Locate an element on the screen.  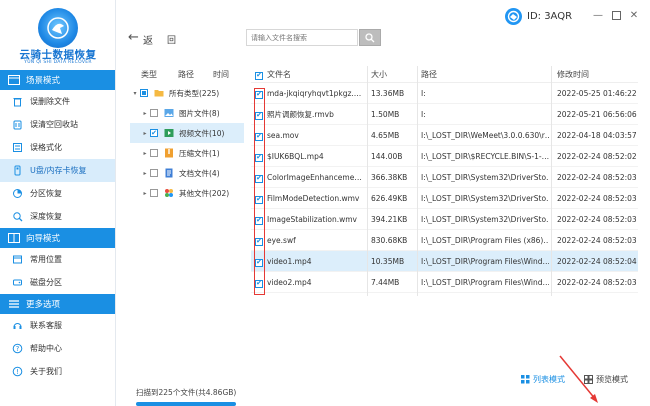
sidebar-item-label: 关于我们 is located at coordinates (46, 371).